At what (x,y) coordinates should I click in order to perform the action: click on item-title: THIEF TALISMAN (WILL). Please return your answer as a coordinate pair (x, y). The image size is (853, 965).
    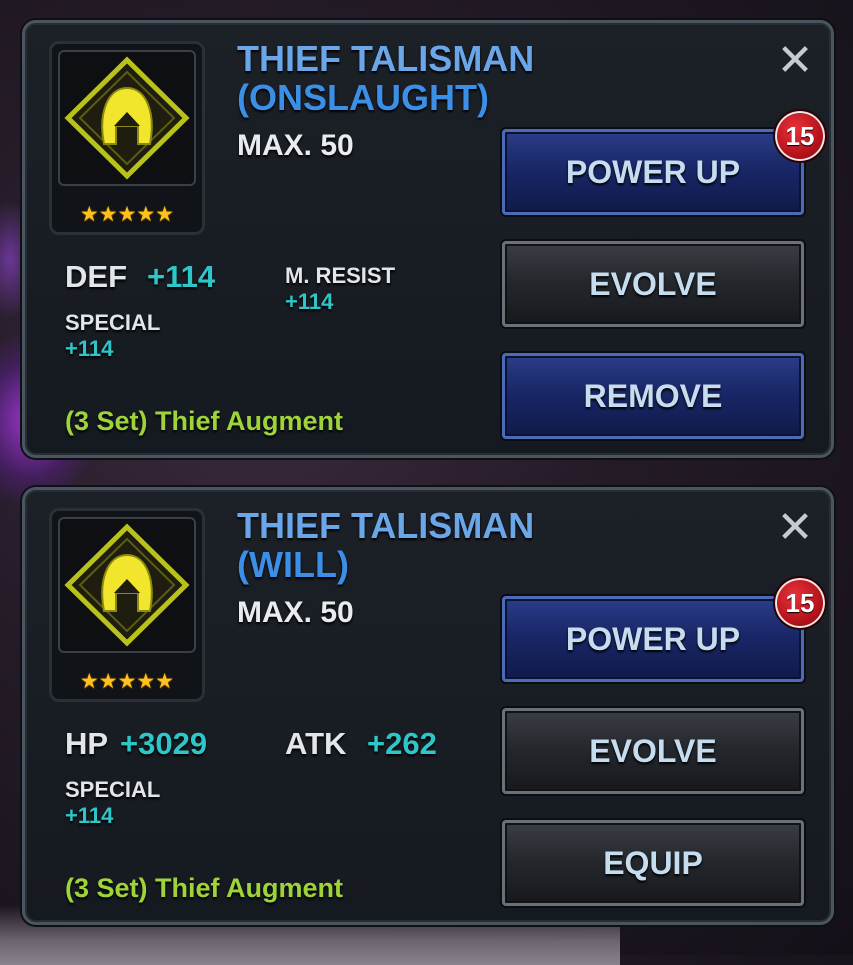
    Looking at the image, I should click on (387, 545).